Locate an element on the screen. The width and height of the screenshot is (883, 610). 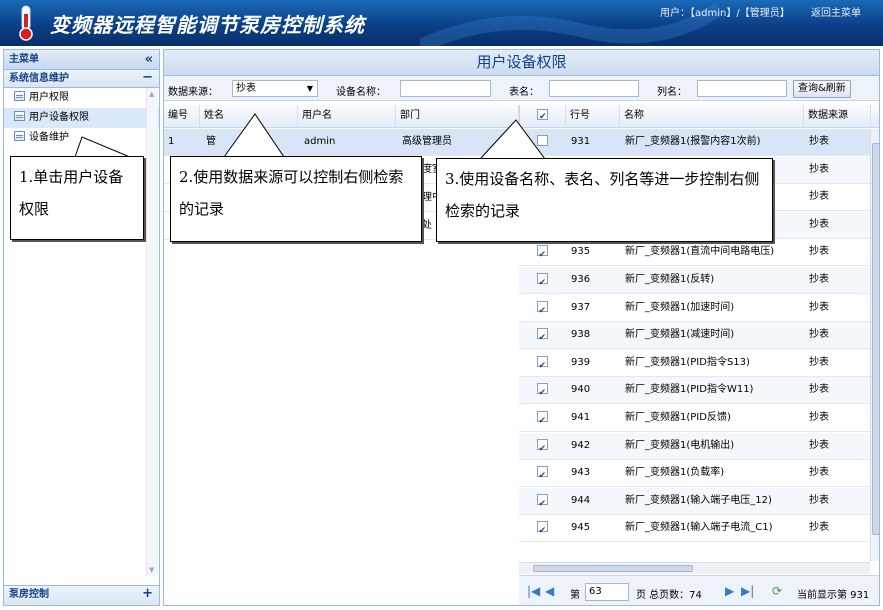
cell-department: 高级管理员 is located at coordinates (427, 141).